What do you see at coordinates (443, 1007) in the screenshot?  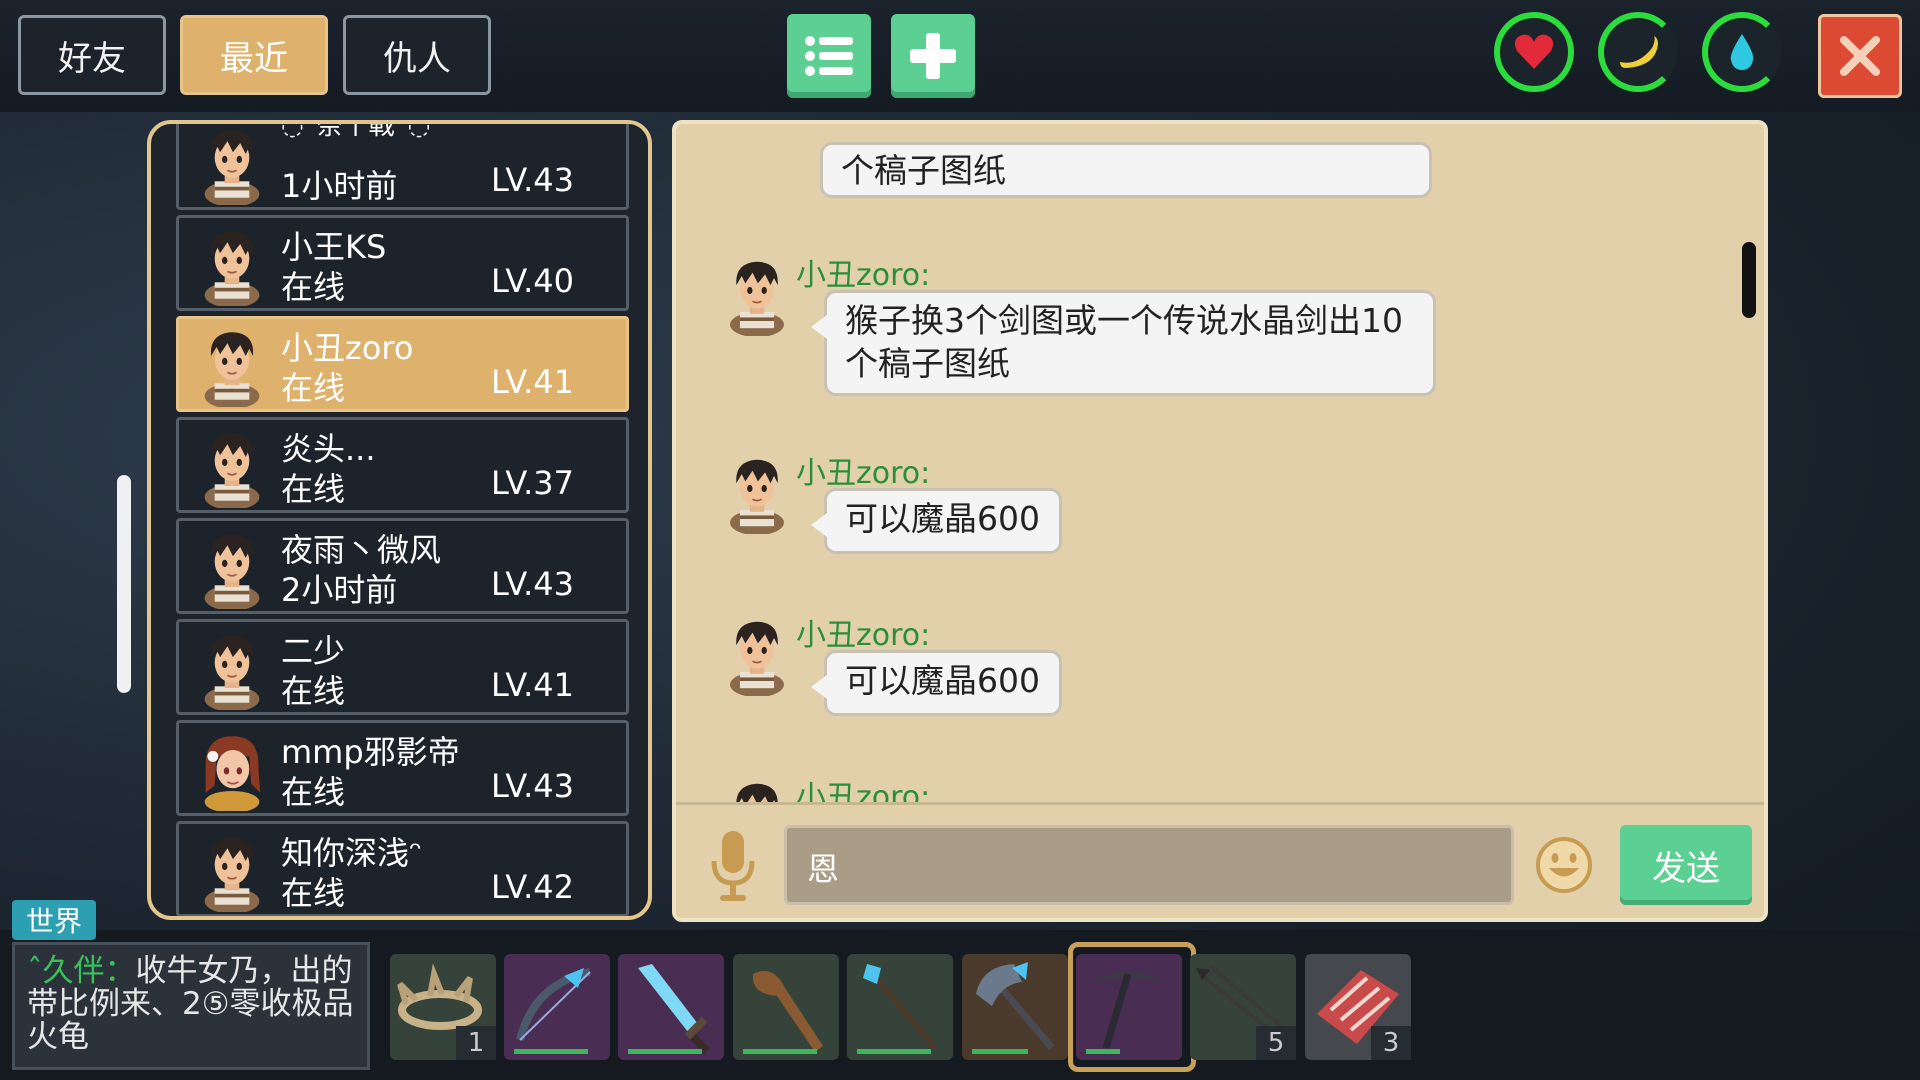 I see `hotbar-slot: 1` at bounding box center [443, 1007].